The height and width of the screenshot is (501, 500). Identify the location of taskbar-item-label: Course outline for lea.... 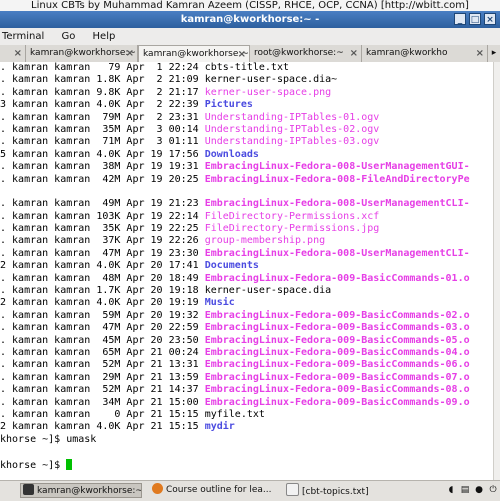
(219, 490).